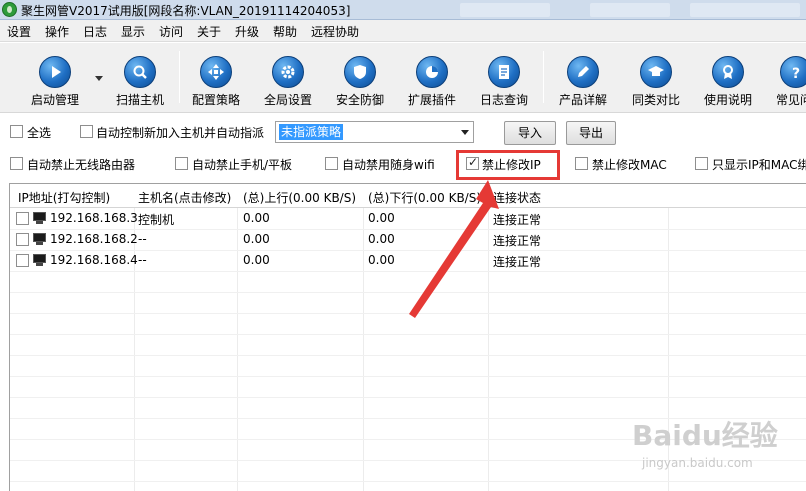 This screenshot has width=806, height=491. Describe the element at coordinates (454, 249) in the screenshot. I see `annotation-arrow` at that location.